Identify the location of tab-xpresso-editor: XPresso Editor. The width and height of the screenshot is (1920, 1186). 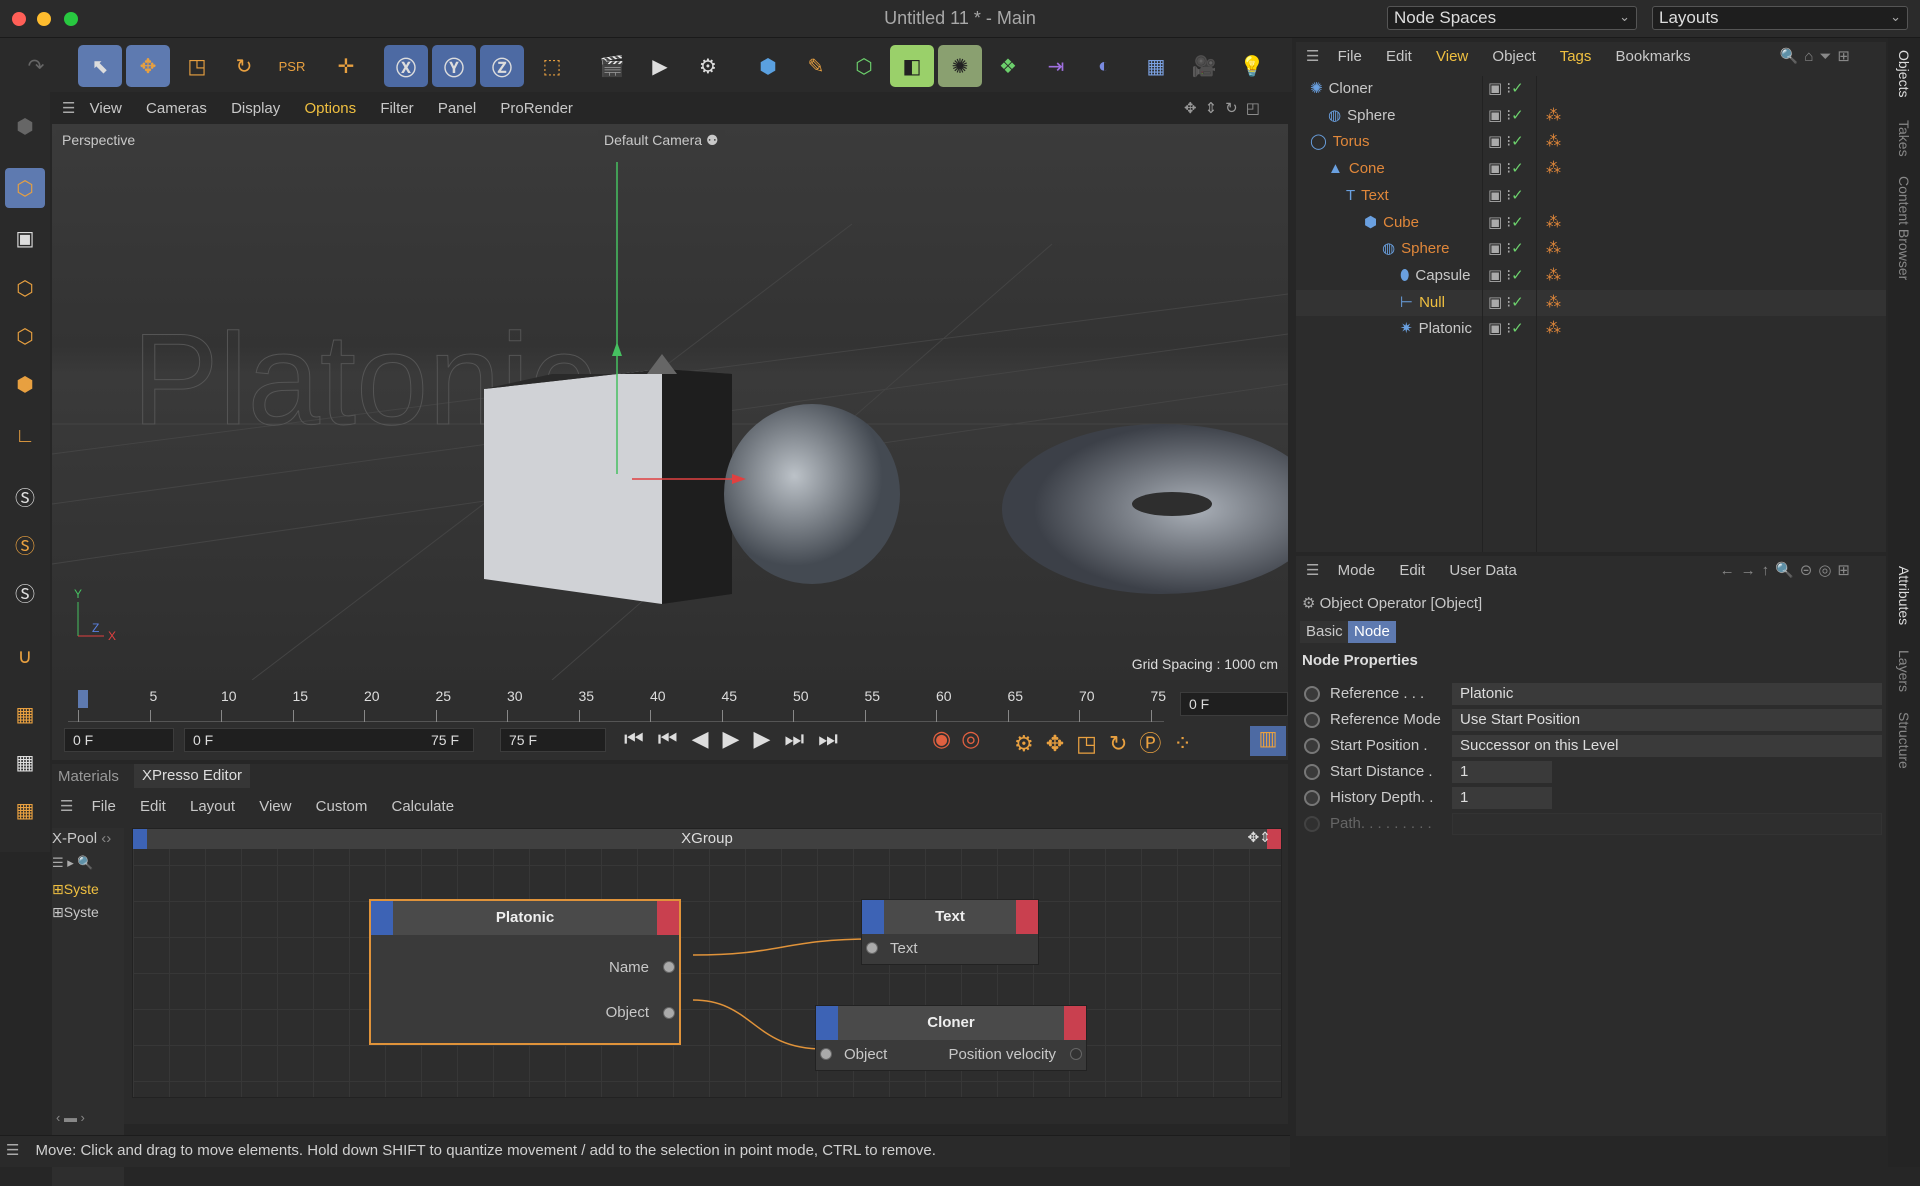
(192, 776).